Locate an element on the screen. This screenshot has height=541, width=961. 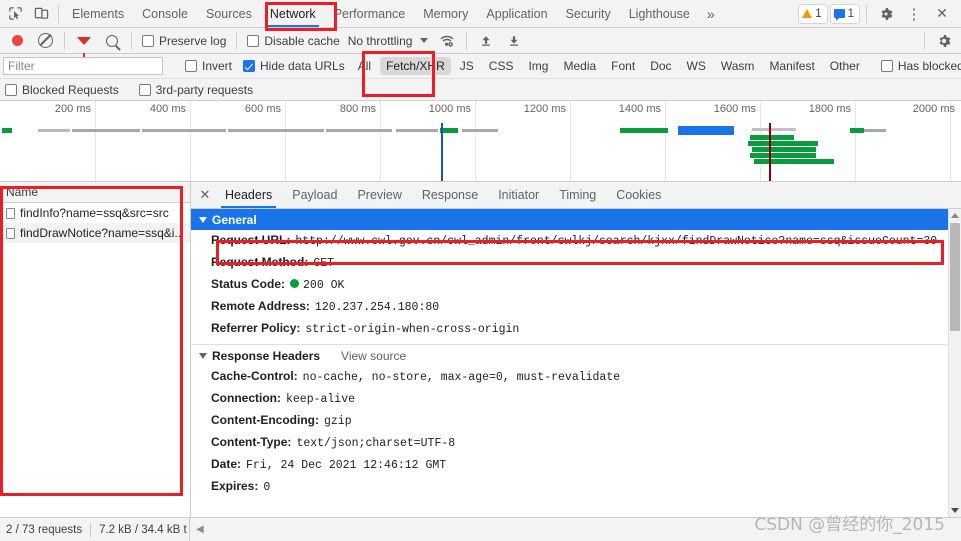
tab-security-label: Security is located at coordinates (588, 13).